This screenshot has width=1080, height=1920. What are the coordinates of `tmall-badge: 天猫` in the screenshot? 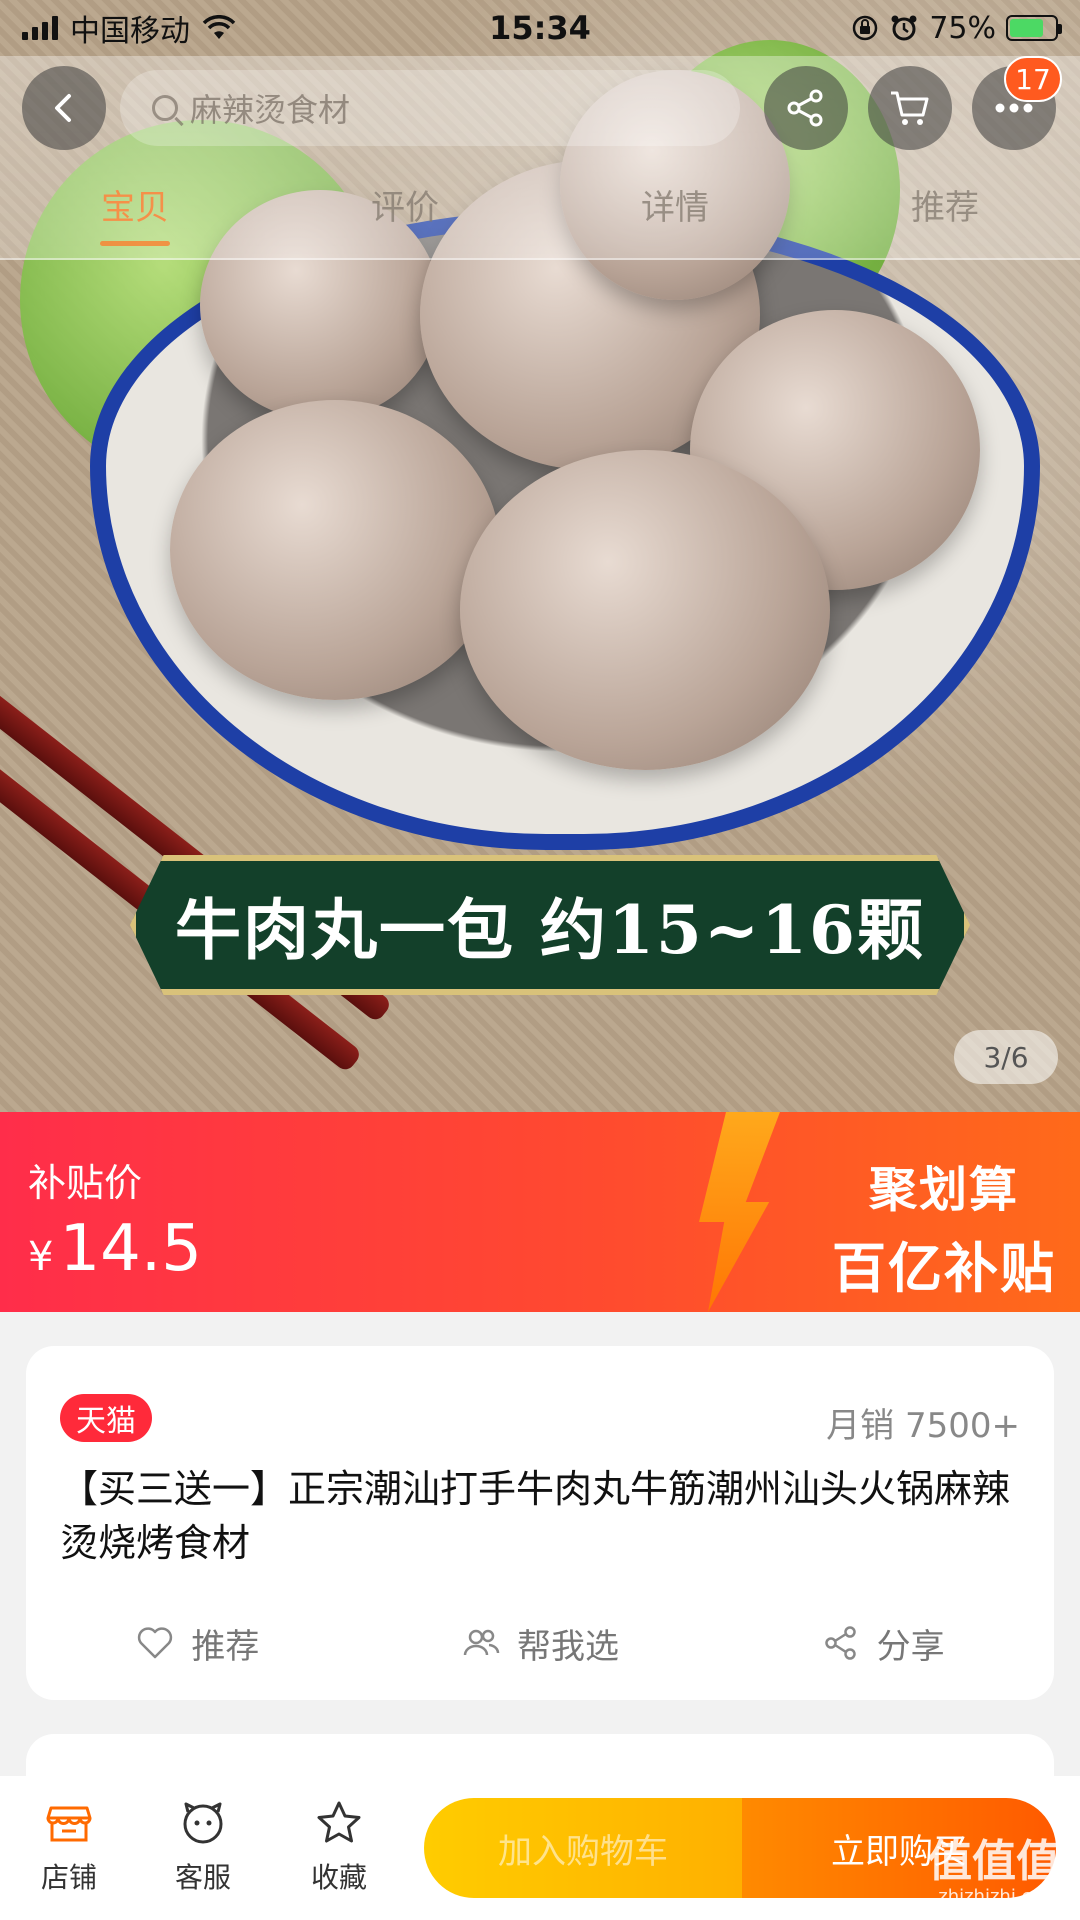 It's located at (106, 1418).